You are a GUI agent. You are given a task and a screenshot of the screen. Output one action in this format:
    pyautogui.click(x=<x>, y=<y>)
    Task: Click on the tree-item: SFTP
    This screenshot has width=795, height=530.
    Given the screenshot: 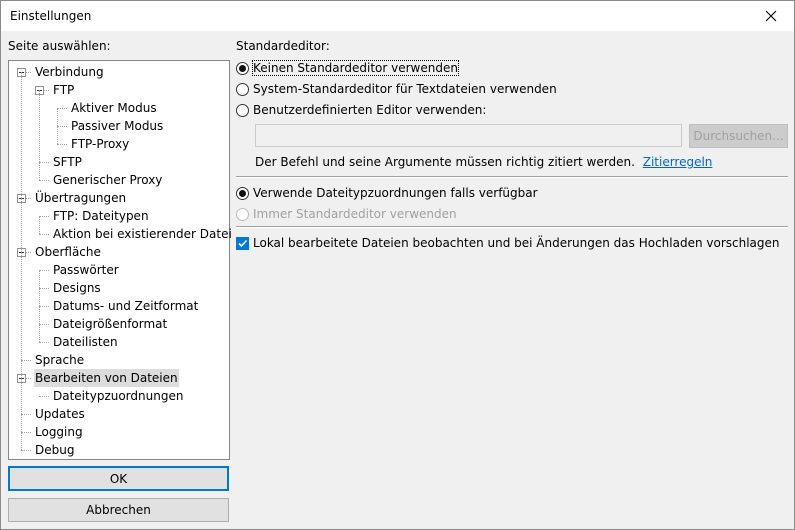 What is the action you would take?
    pyautogui.click(x=67, y=162)
    